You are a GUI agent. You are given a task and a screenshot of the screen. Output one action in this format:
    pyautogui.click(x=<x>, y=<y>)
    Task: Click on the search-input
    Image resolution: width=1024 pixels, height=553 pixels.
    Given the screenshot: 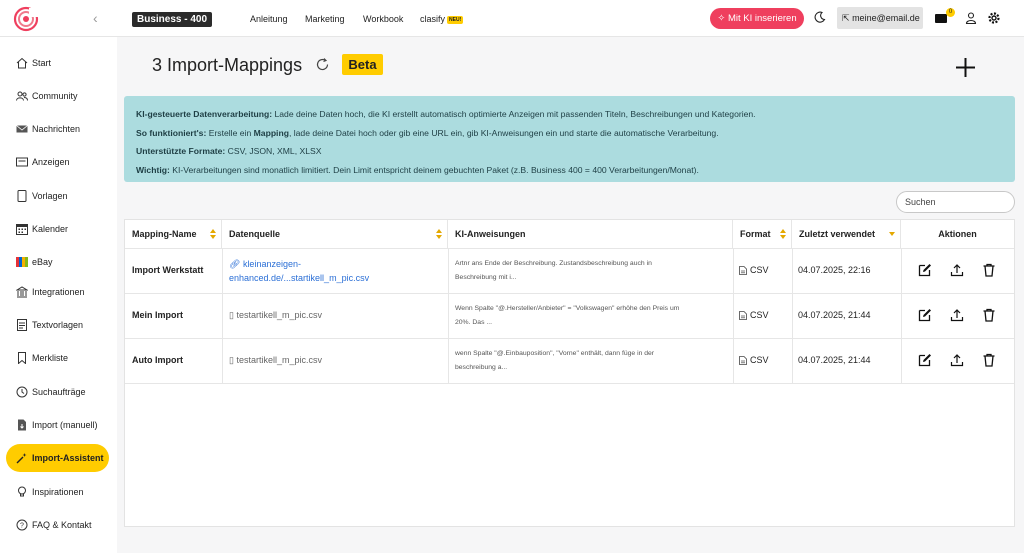 What is the action you would take?
    pyautogui.click(x=955, y=202)
    